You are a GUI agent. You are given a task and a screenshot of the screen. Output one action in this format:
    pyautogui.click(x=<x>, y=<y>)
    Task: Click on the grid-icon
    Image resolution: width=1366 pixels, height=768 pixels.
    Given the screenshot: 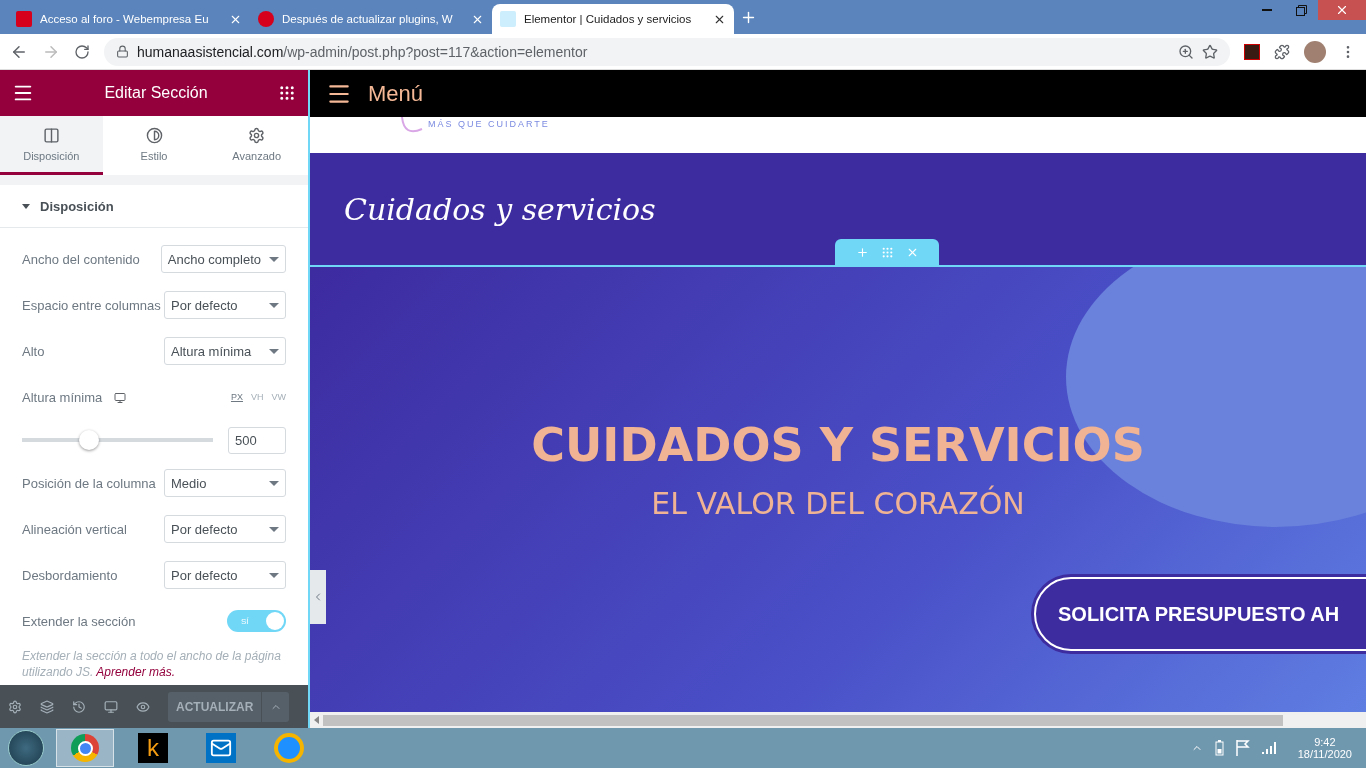 What is the action you would take?
    pyautogui.click(x=287, y=93)
    